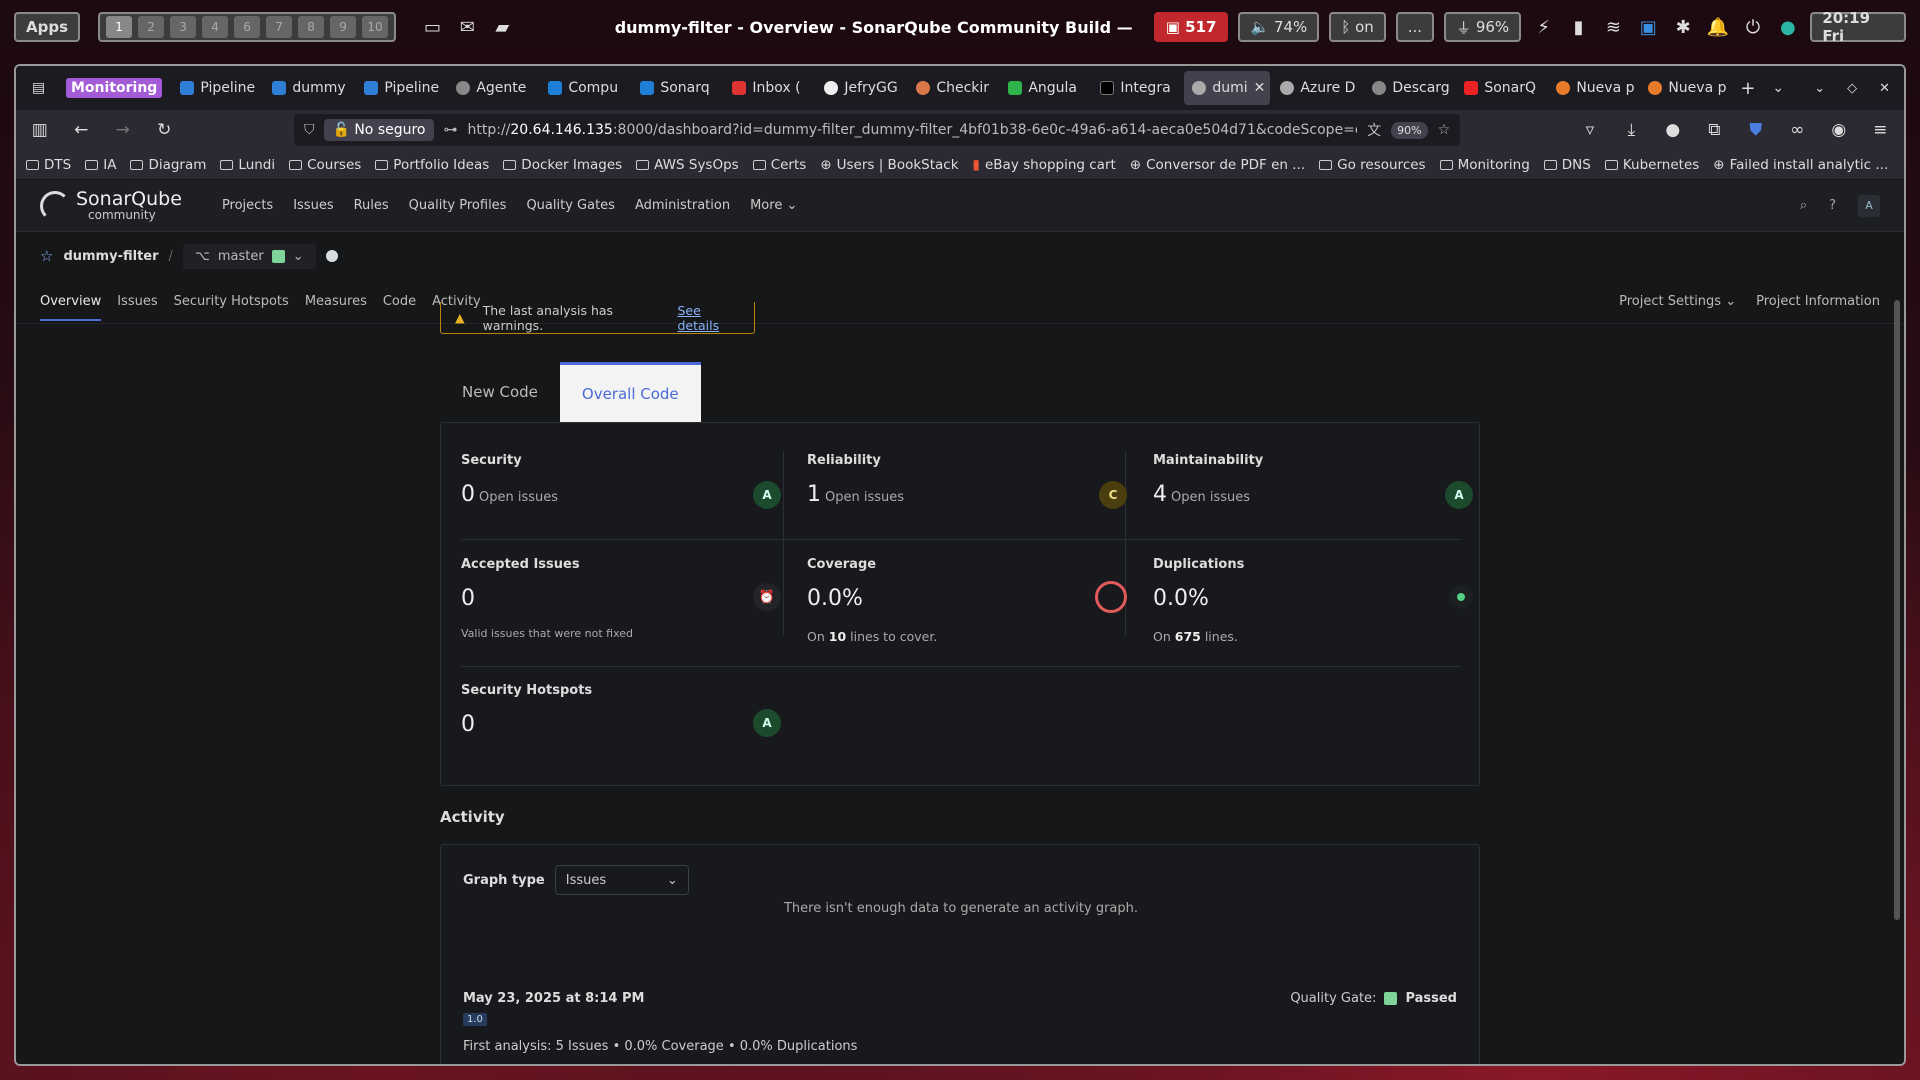 This screenshot has height=1080, width=1920. Describe the element at coordinates (379, 130) in the screenshot. I see `not-secure-badge: 🔓 No seguro` at that location.